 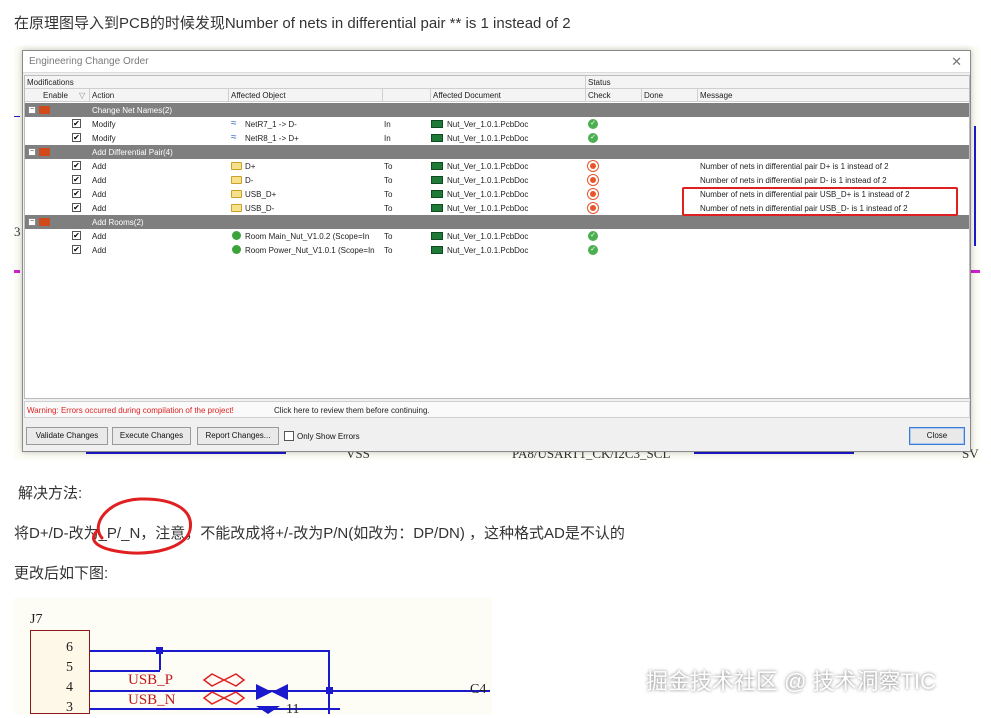 What do you see at coordinates (497, 110) in the screenshot?
I see `group-row: − Change Net Names(2)` at bounding box center [497, 110].